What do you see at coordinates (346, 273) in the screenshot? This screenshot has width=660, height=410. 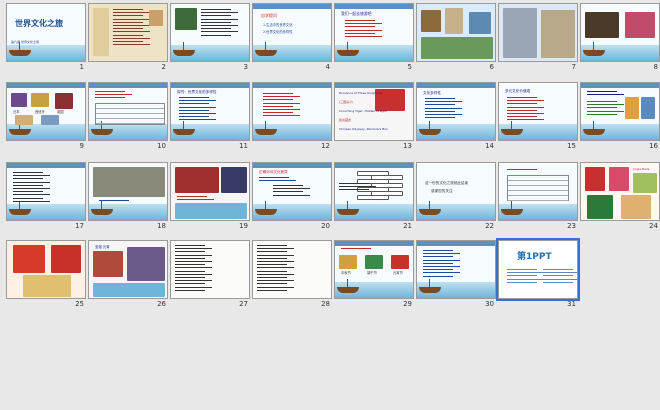 I see `festival-label: 中秋节` at bounding box center [346, 273].